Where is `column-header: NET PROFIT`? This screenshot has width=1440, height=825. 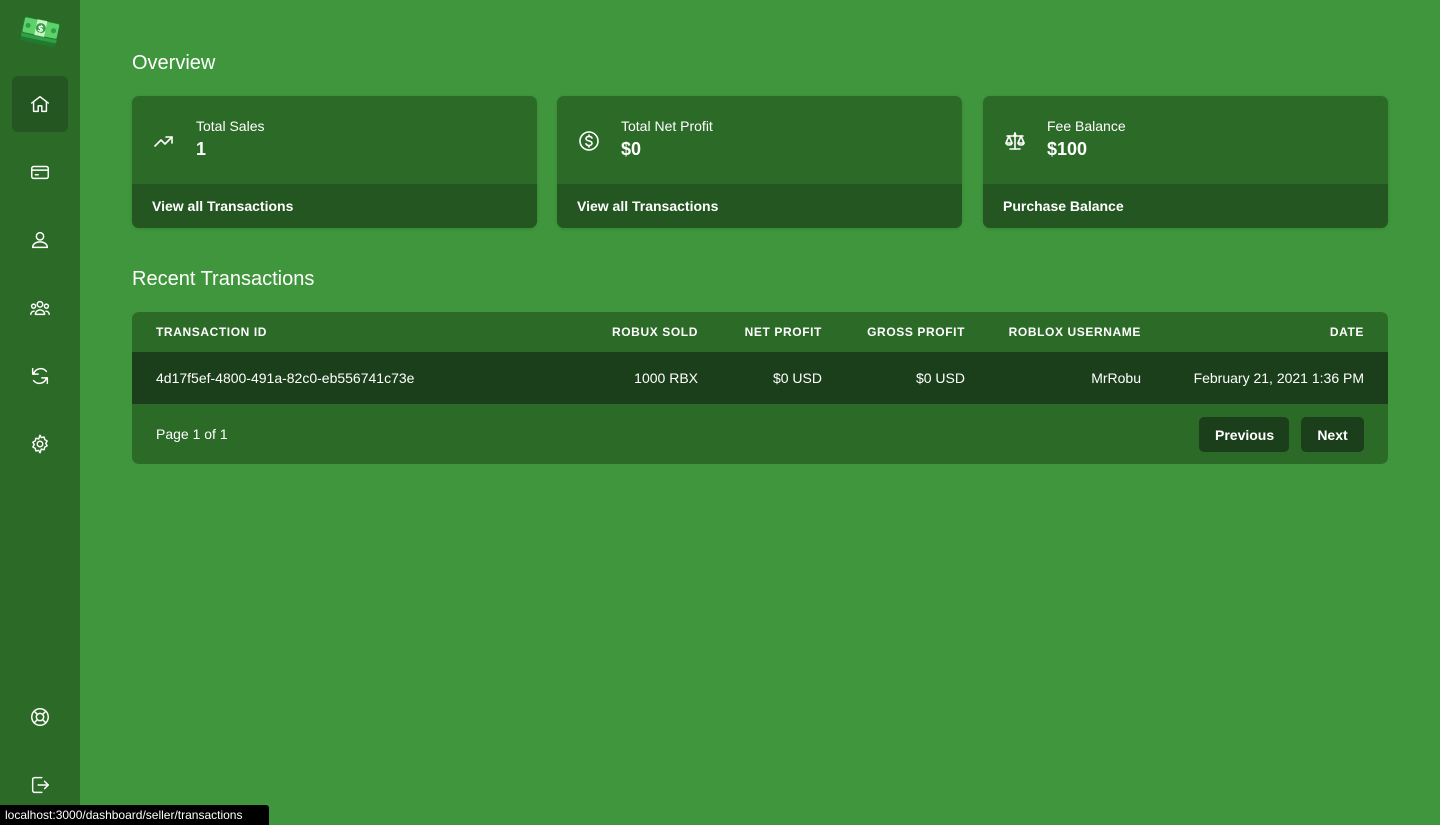
column-header: NET PROFIT is located at coordinates (783, 332).